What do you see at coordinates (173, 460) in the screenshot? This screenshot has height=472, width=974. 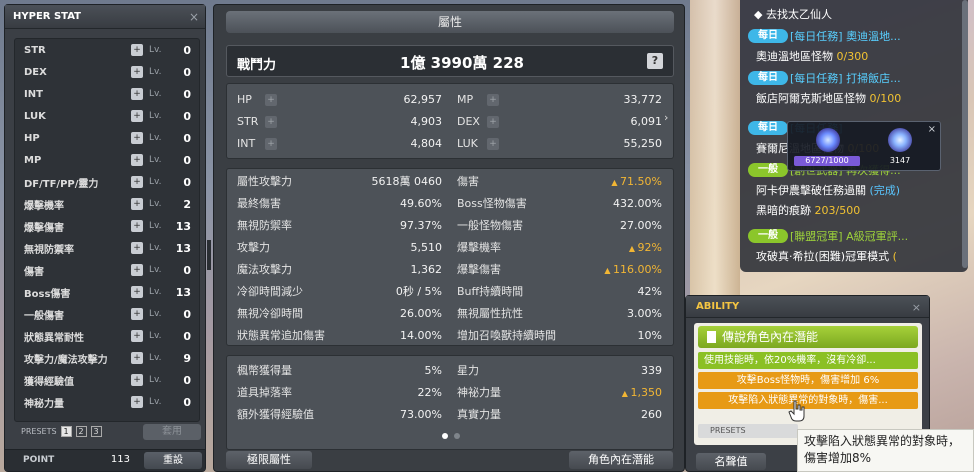 I see `reset-button: 重設` at bounding box center [173, 460].